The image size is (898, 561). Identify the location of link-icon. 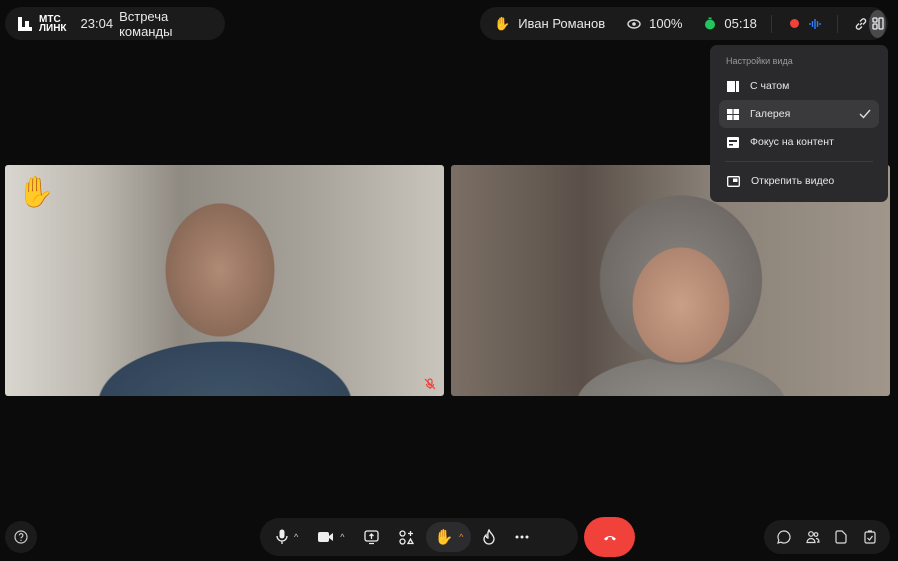
(860, 23).